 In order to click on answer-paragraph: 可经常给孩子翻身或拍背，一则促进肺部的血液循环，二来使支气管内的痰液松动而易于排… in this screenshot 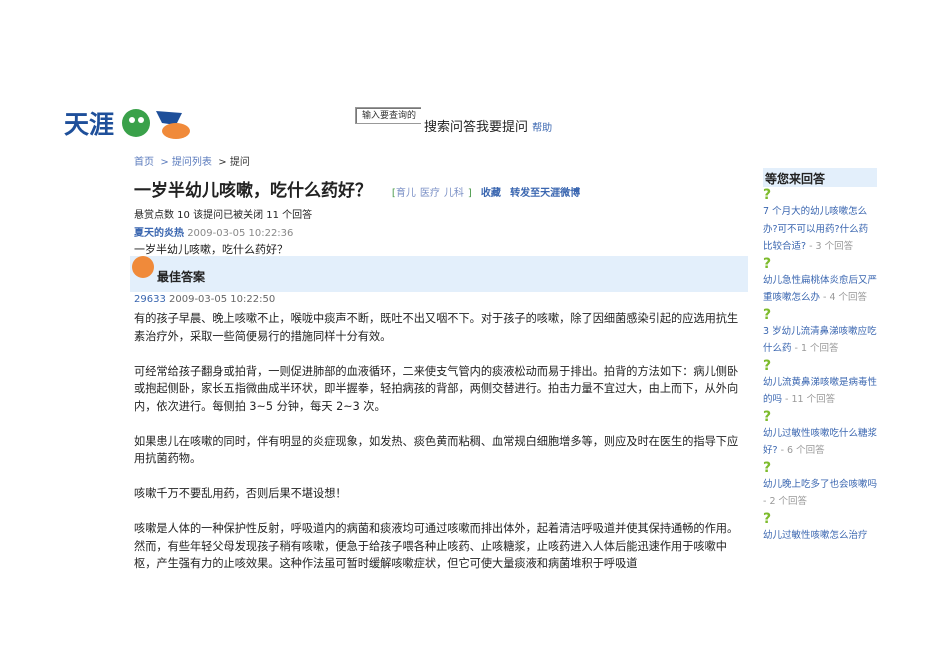, I will do `click(436, 388)`.